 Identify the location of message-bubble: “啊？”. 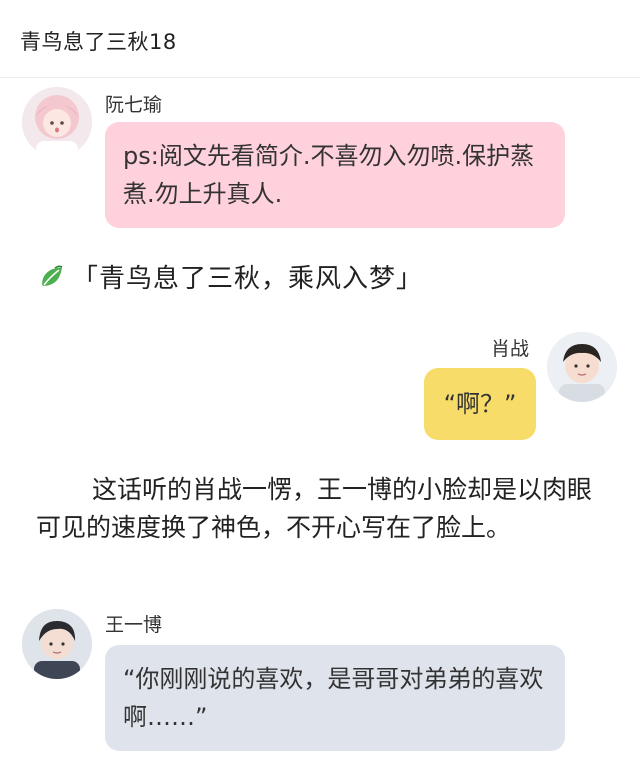
(480, 404).